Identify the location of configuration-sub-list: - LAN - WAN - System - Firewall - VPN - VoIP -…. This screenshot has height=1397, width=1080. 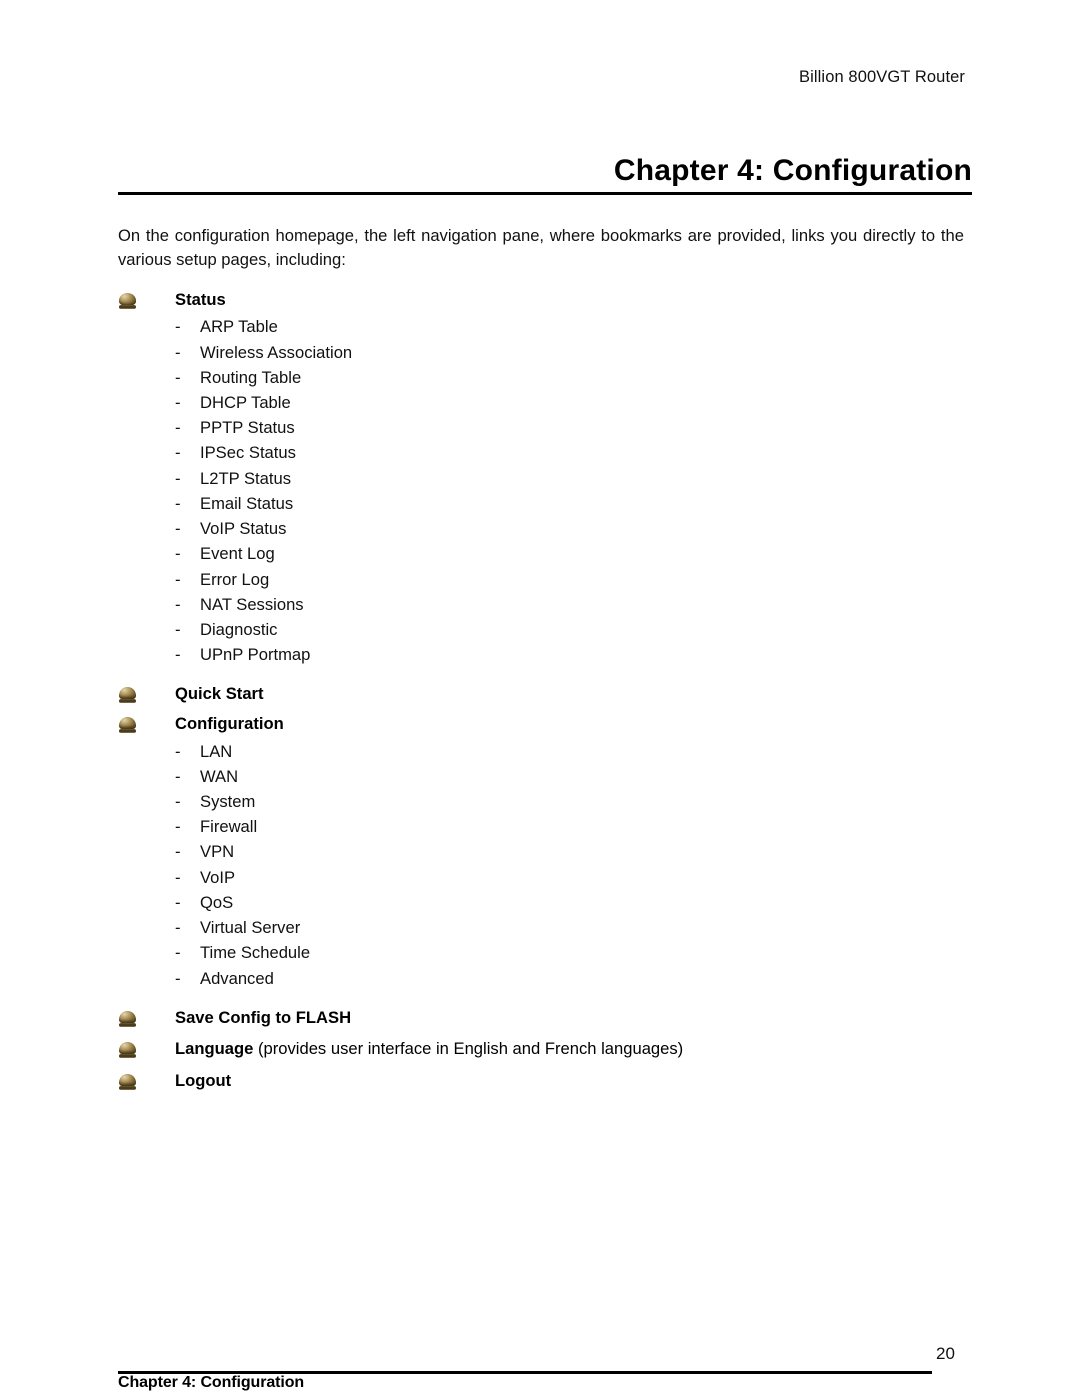
(541, 865).